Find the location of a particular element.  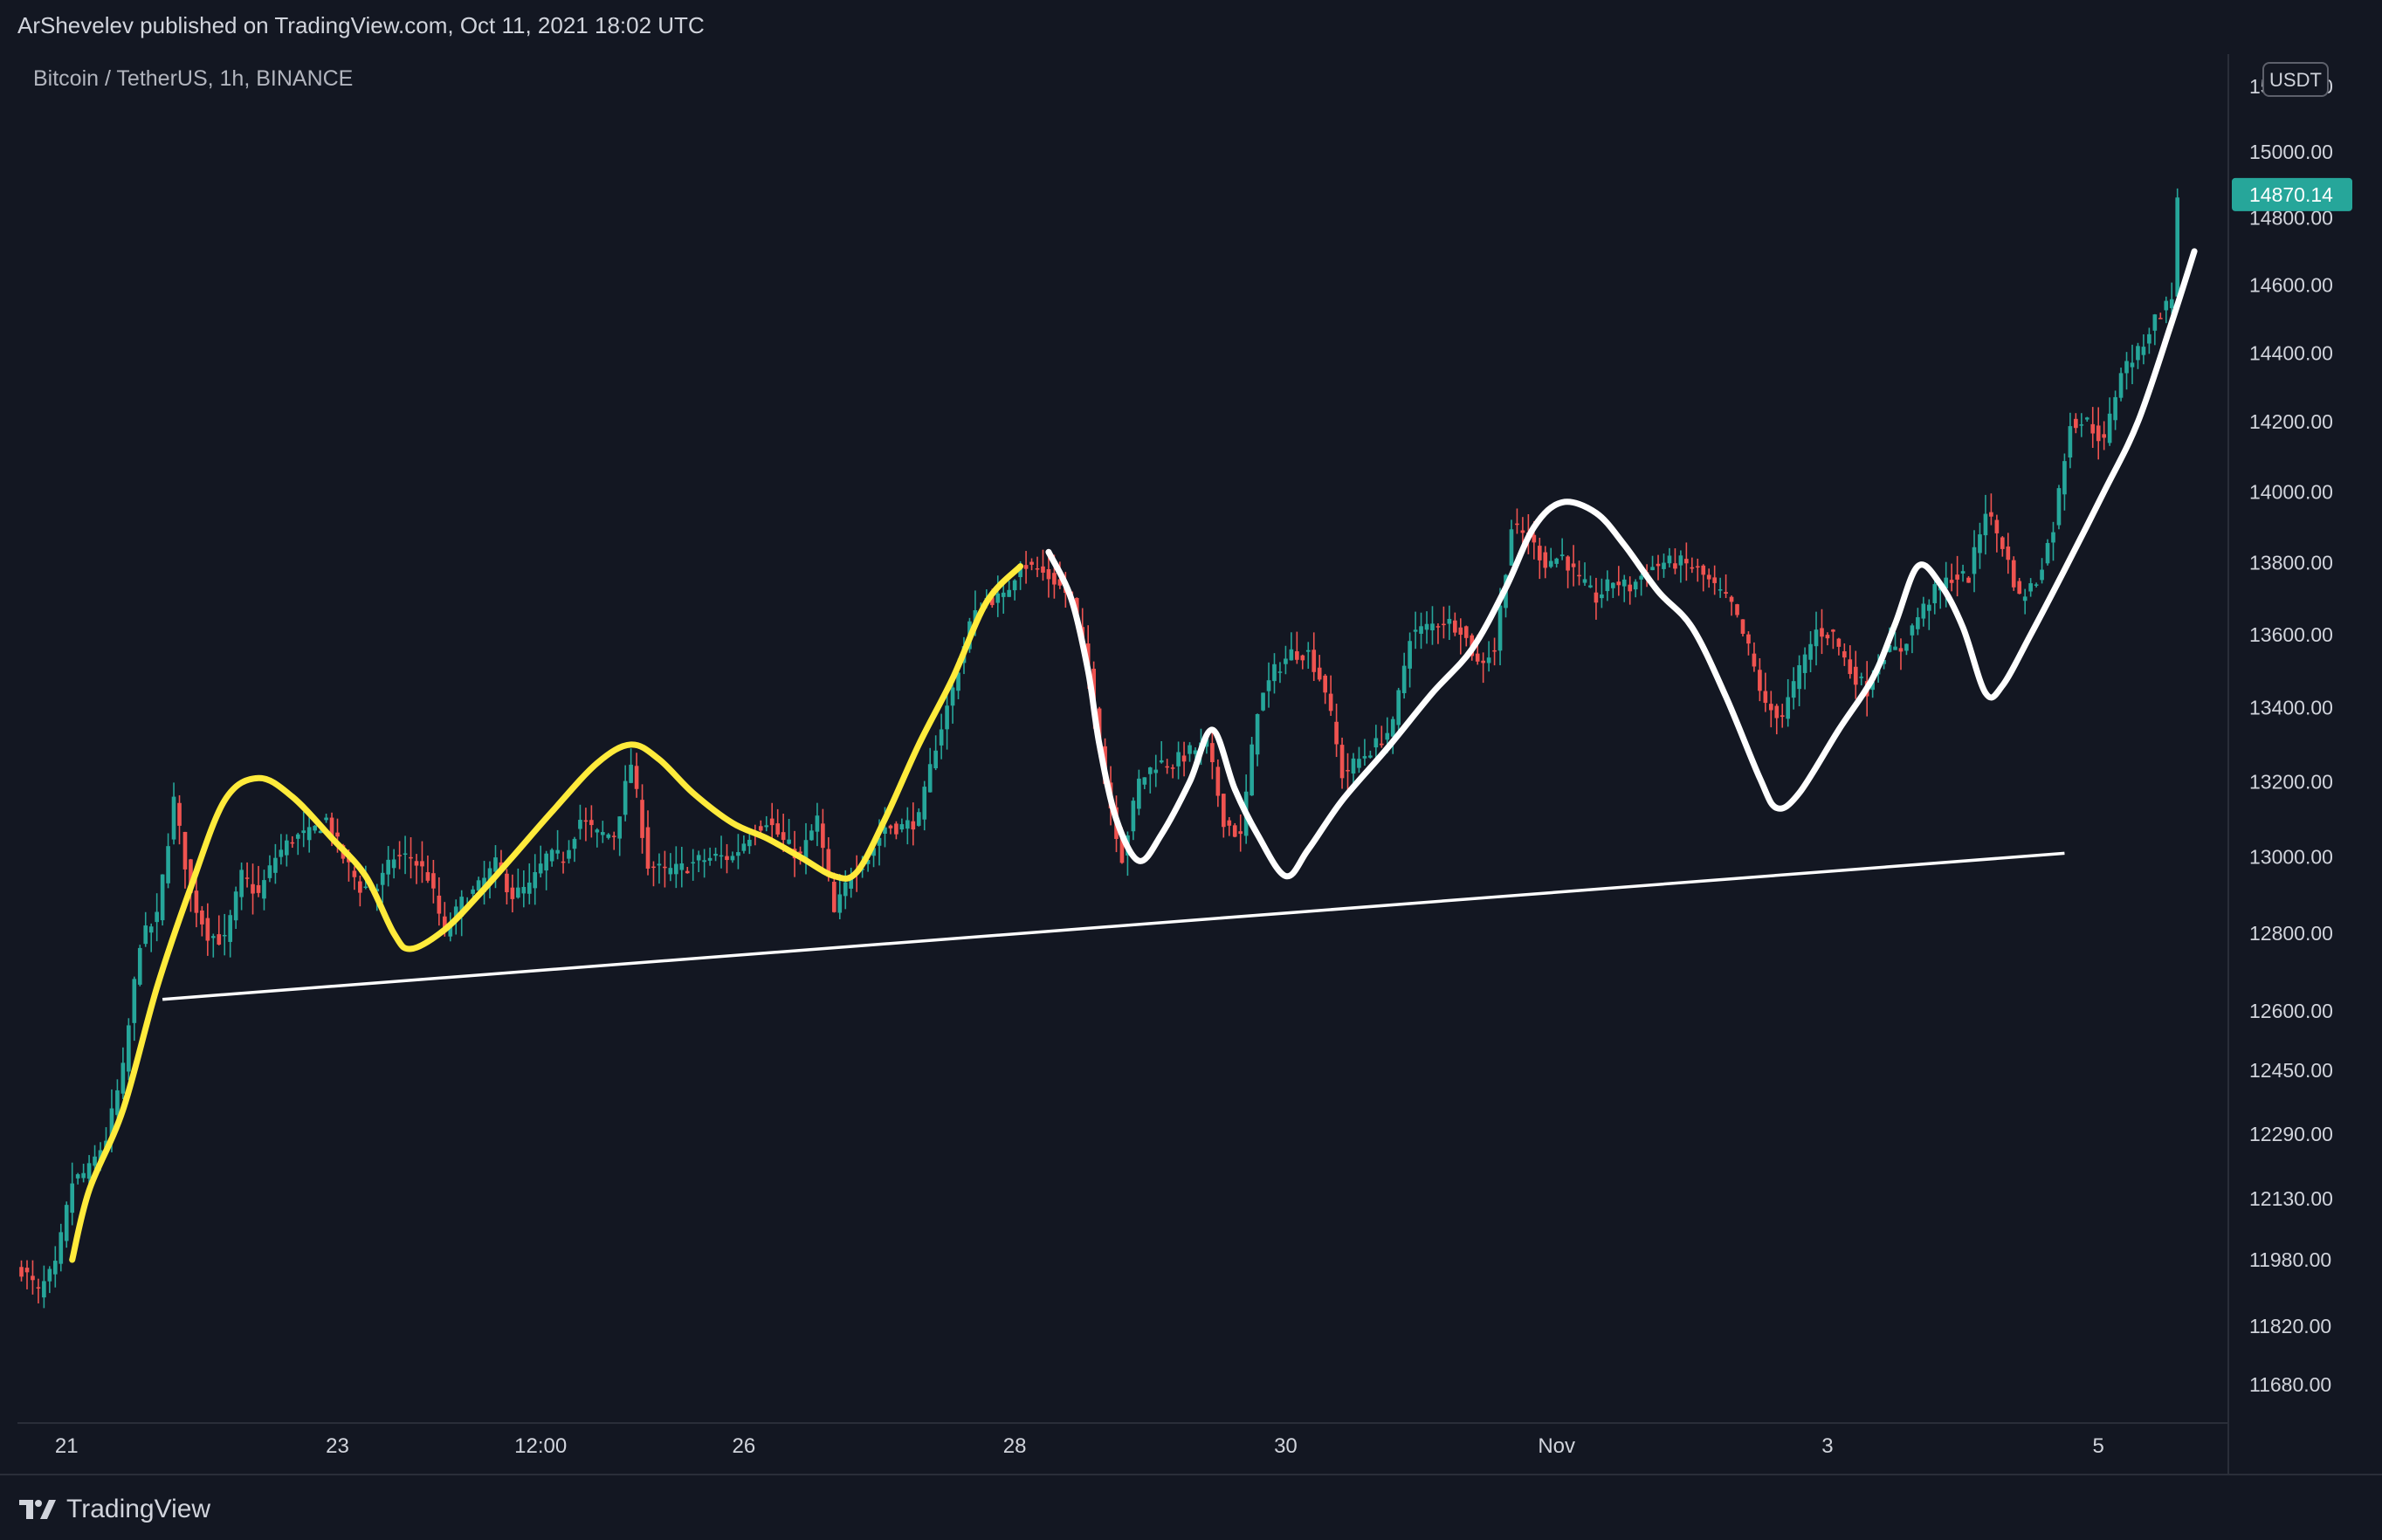

price-tick-label: 14600.00 is located at coordinates (2291, 284).